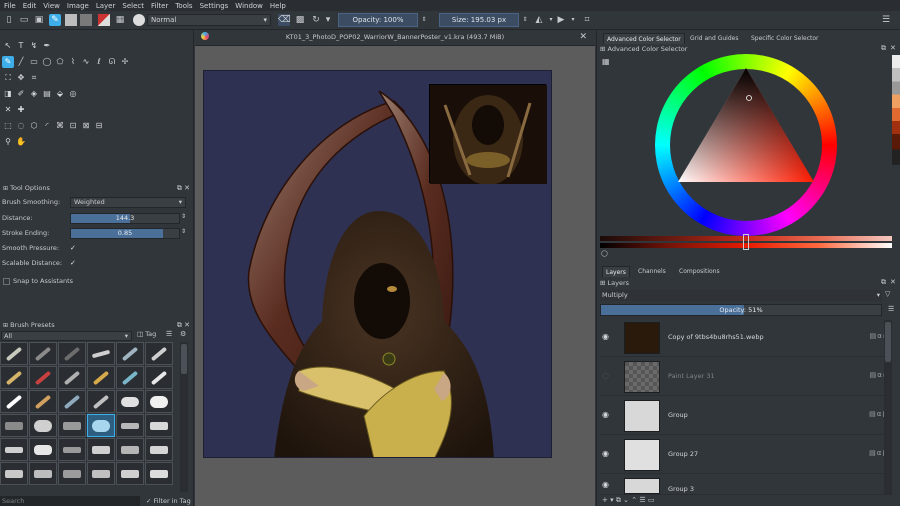  Describe the element at coordinates (55, 20) in the screenshot. I see `brush-tool-icon: ✎` at that location.